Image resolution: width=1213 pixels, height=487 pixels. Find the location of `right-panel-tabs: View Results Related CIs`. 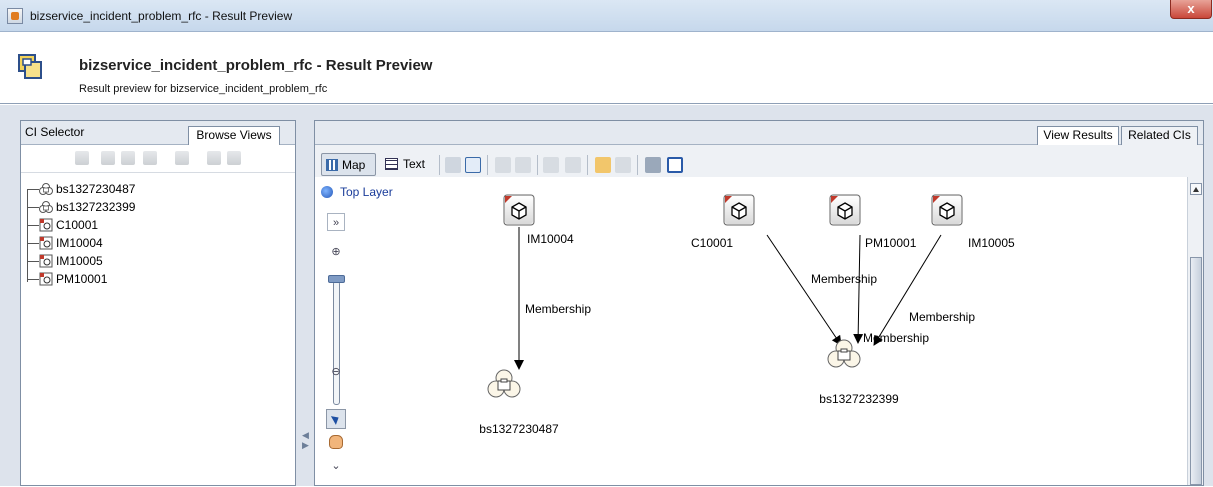

right-panel-tabs: View Results Related CIs is located at coordinates (759, 133).